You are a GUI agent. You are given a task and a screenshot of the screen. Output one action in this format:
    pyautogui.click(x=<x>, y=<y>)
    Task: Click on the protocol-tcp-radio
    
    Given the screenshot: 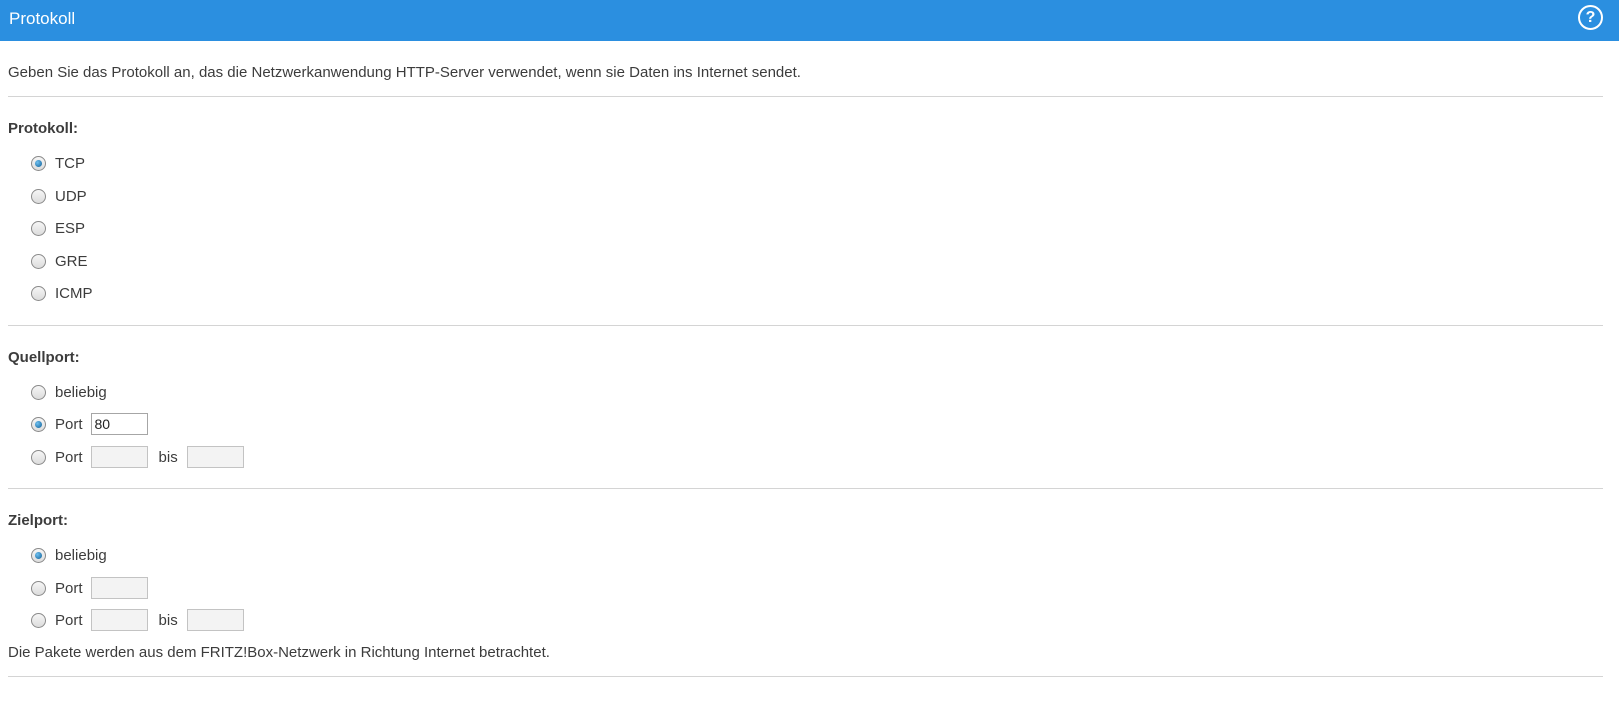 What is the action you would take?
    pyautogui.click(x=38, y=163)
    